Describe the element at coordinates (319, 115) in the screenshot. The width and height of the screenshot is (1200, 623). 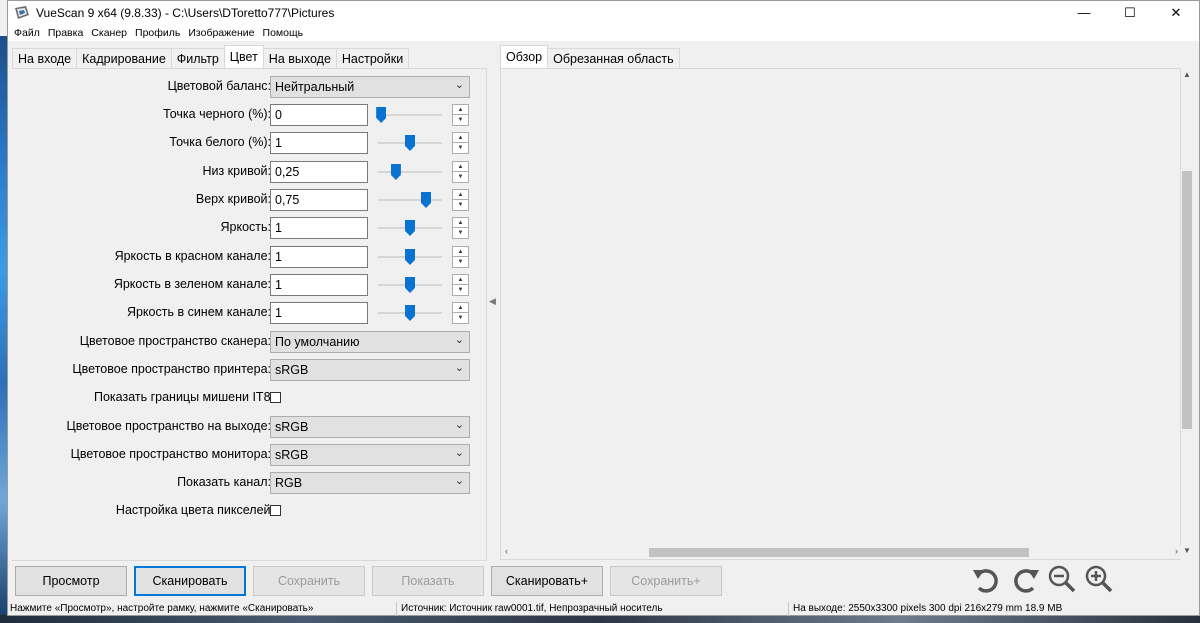
I see `black-point-input: 0` at that location.